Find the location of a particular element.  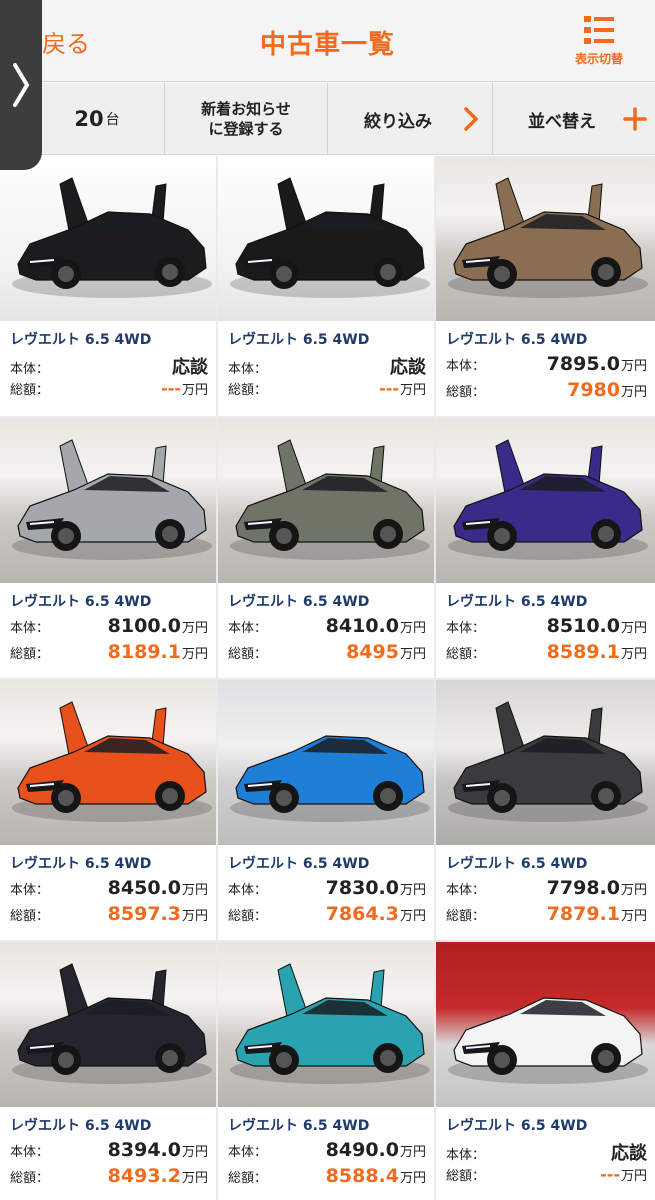

car-card: レヴエルト 6.5 4WD 本体： 8394.0万円 総額： 8493.2万円 is located at coordinates (109, 1071).